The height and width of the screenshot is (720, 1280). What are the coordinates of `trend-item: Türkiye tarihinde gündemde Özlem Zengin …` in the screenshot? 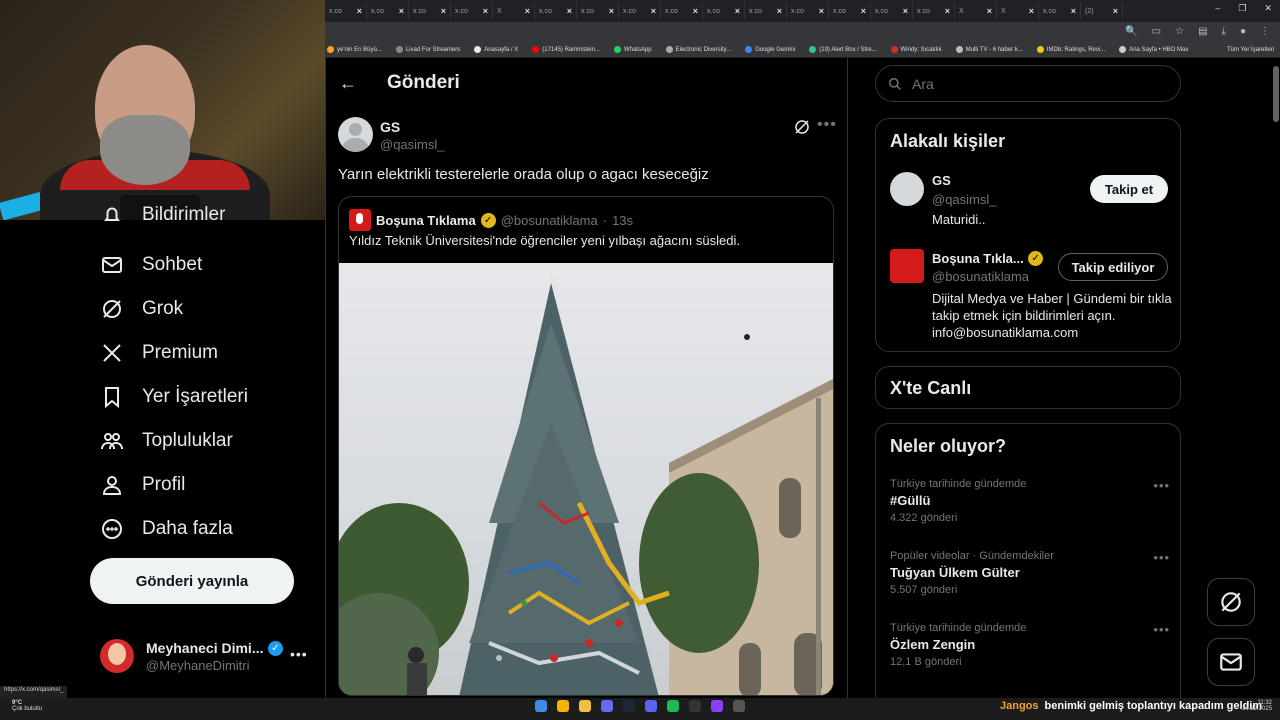 It's located at (1030, 645).